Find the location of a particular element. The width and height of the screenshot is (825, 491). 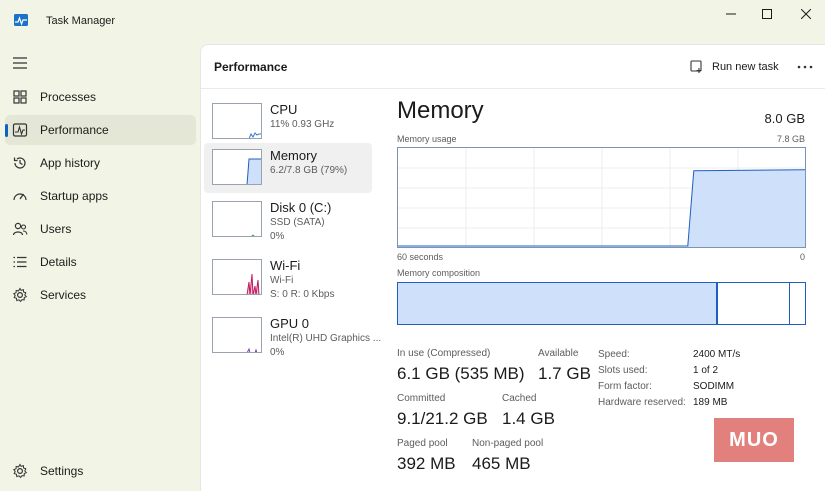

maximize-button is located at coordinates (767, 14).